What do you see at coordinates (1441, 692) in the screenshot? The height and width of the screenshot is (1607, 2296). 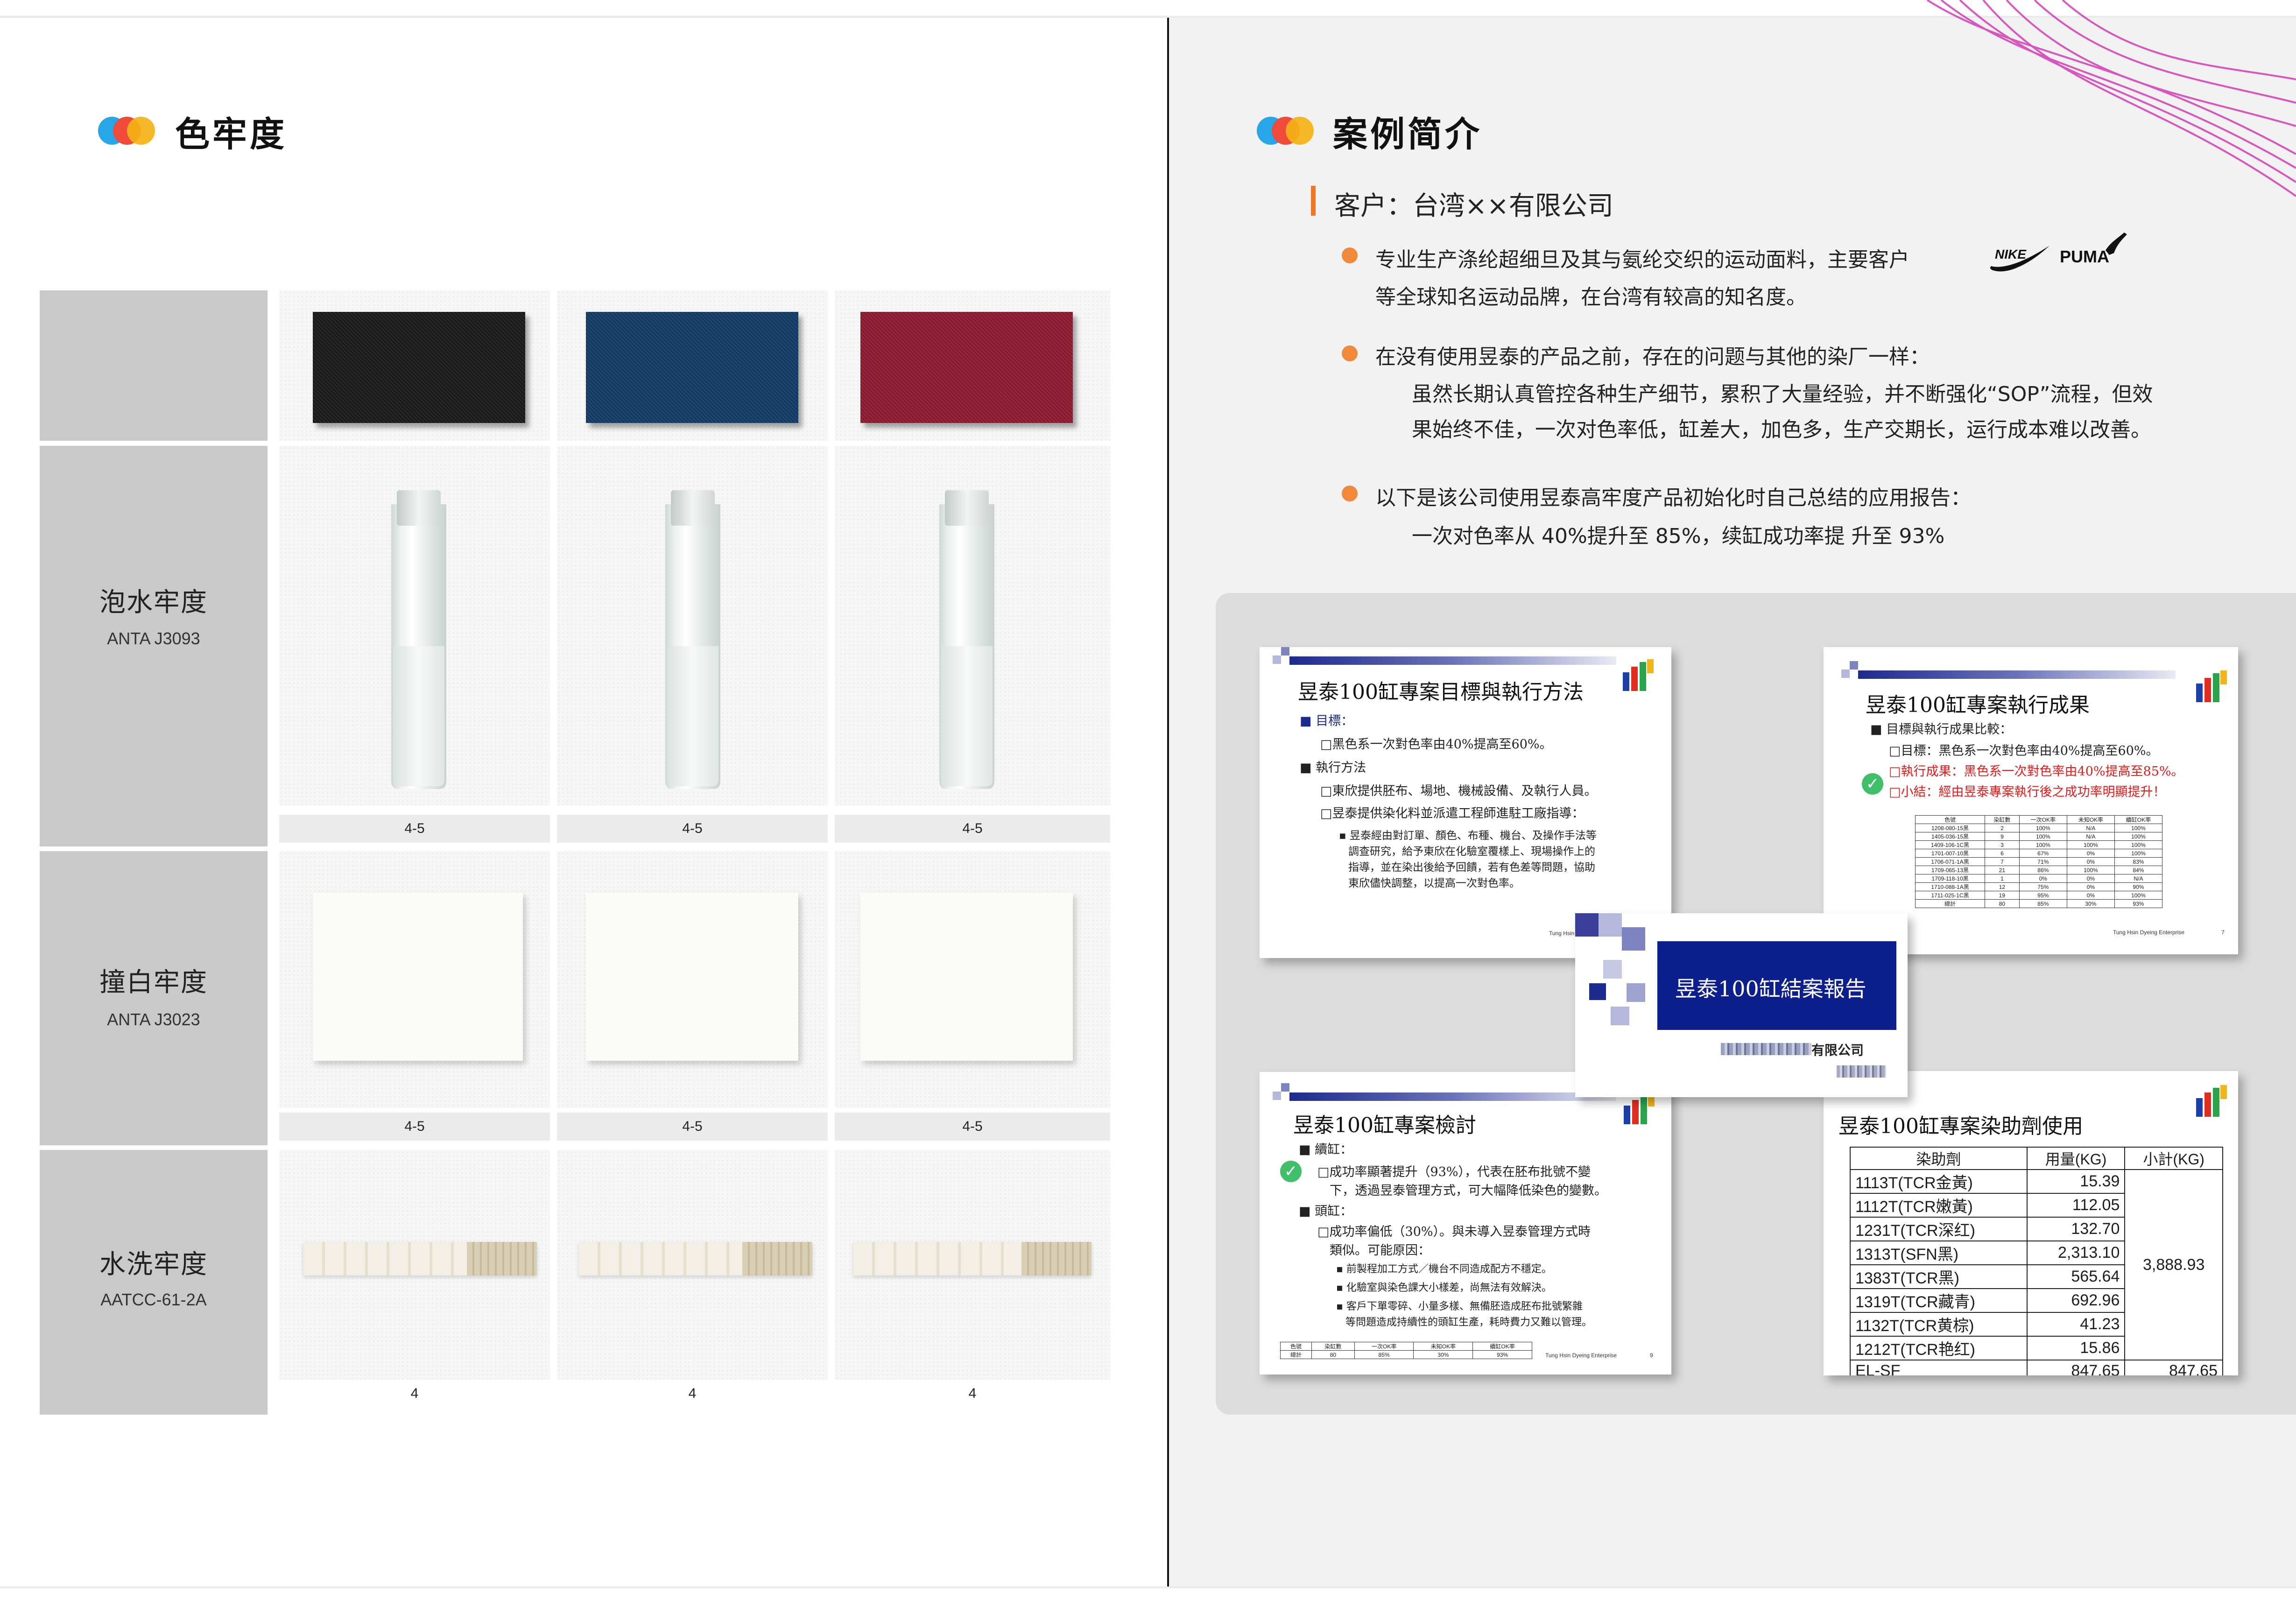 I see `slide-title: 昱泰100缸專案目標與執行方法` at bounding box center [1441, 692].